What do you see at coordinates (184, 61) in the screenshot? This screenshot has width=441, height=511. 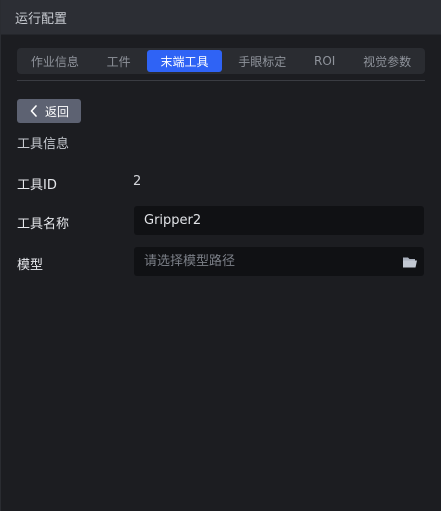 I see `tab-end-tool: 末端工具` at bounding box center [184, 61].